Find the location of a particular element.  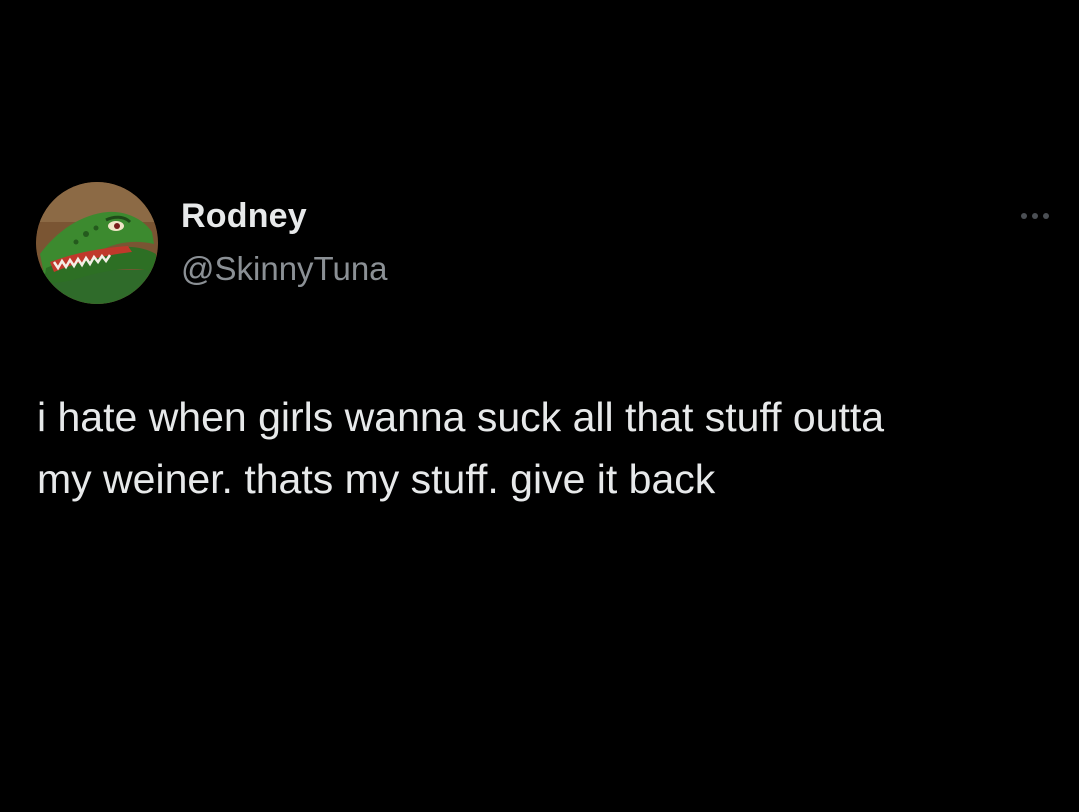

display-name: Rodney is located at coordinates (244, 216).